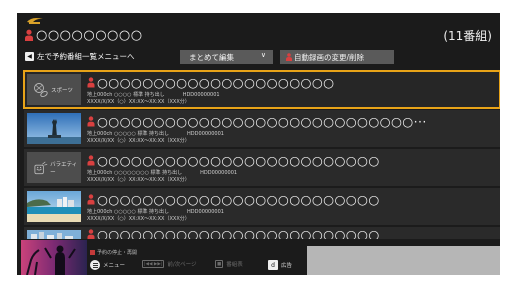  I want to click on genre-thumbnail: バラエティー, so click(54, 167).